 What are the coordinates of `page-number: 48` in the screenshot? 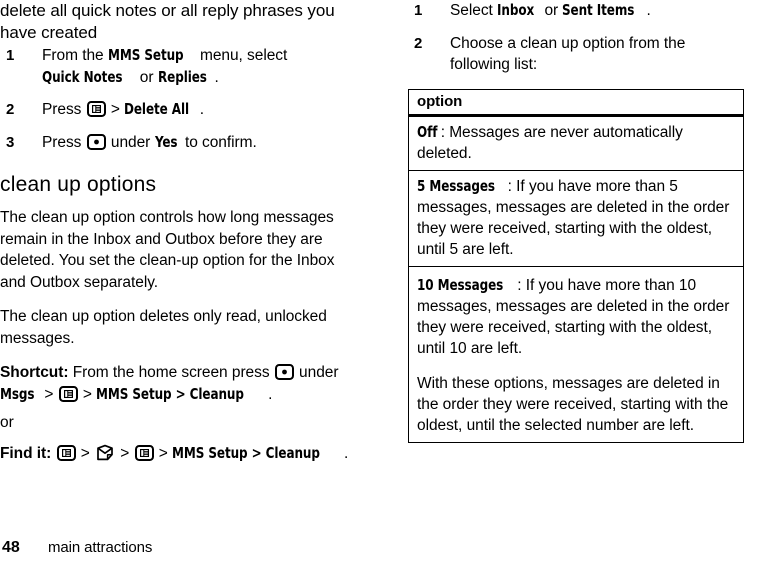 It's located at (11, 547).